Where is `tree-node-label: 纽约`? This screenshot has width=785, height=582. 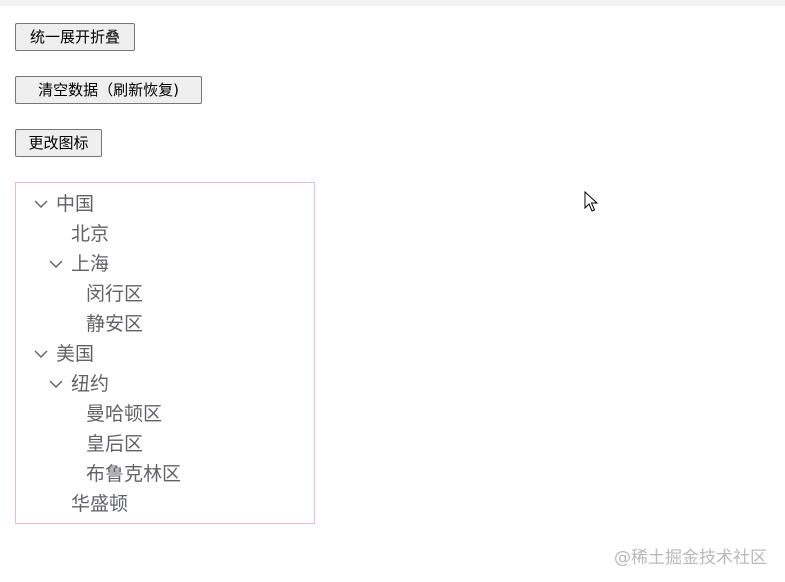 tree-node-label: 纽约 is located at coordinates (90, 384).